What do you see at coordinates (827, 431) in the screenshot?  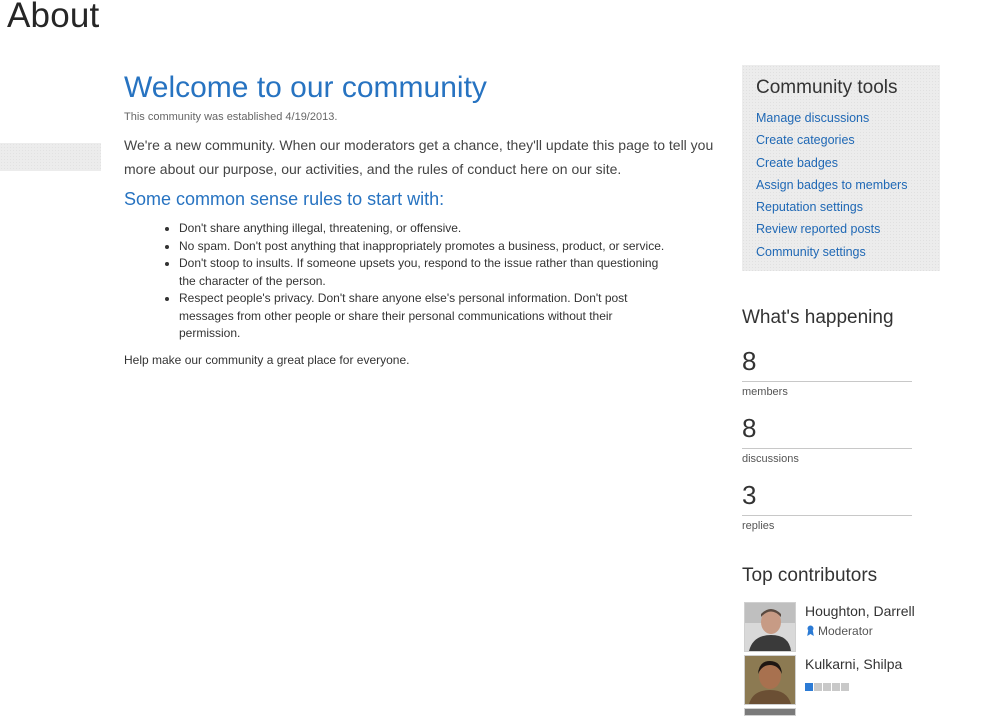 I see `discussions-count: 8` at bounding box center [827, 431].